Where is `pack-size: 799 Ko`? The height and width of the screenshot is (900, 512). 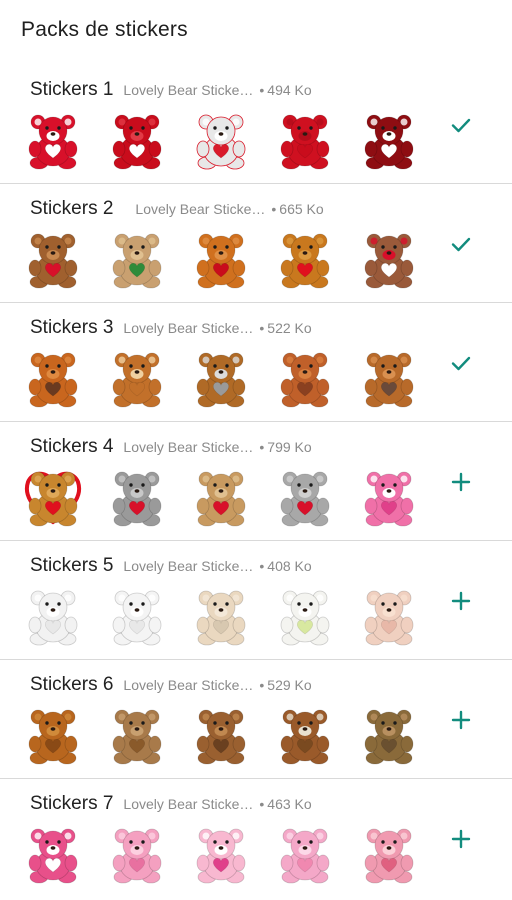 pack-size: 799 Ko is located at coordinates (289, 447).